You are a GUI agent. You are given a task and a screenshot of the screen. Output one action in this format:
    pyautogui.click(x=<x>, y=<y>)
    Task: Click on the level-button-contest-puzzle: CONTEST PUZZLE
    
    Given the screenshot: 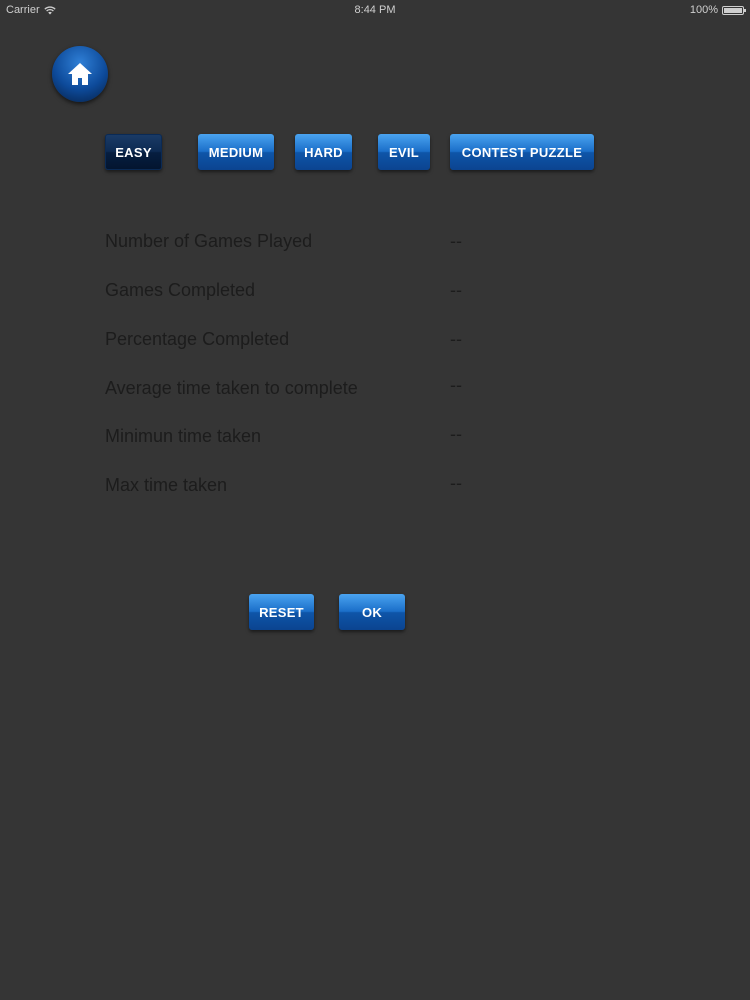 What is the action you would take?
    pyautogui.click(x=522, y=152)
    